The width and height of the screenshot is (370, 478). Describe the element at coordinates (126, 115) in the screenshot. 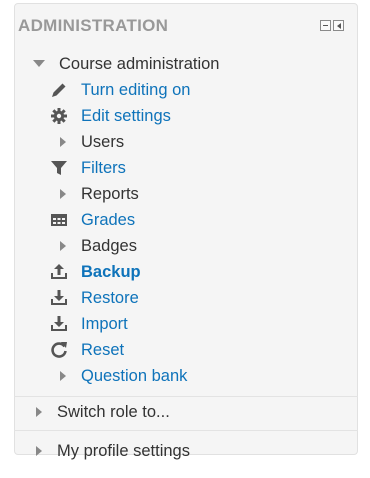

I see `edit-settings-label: Edit settings` at that location.